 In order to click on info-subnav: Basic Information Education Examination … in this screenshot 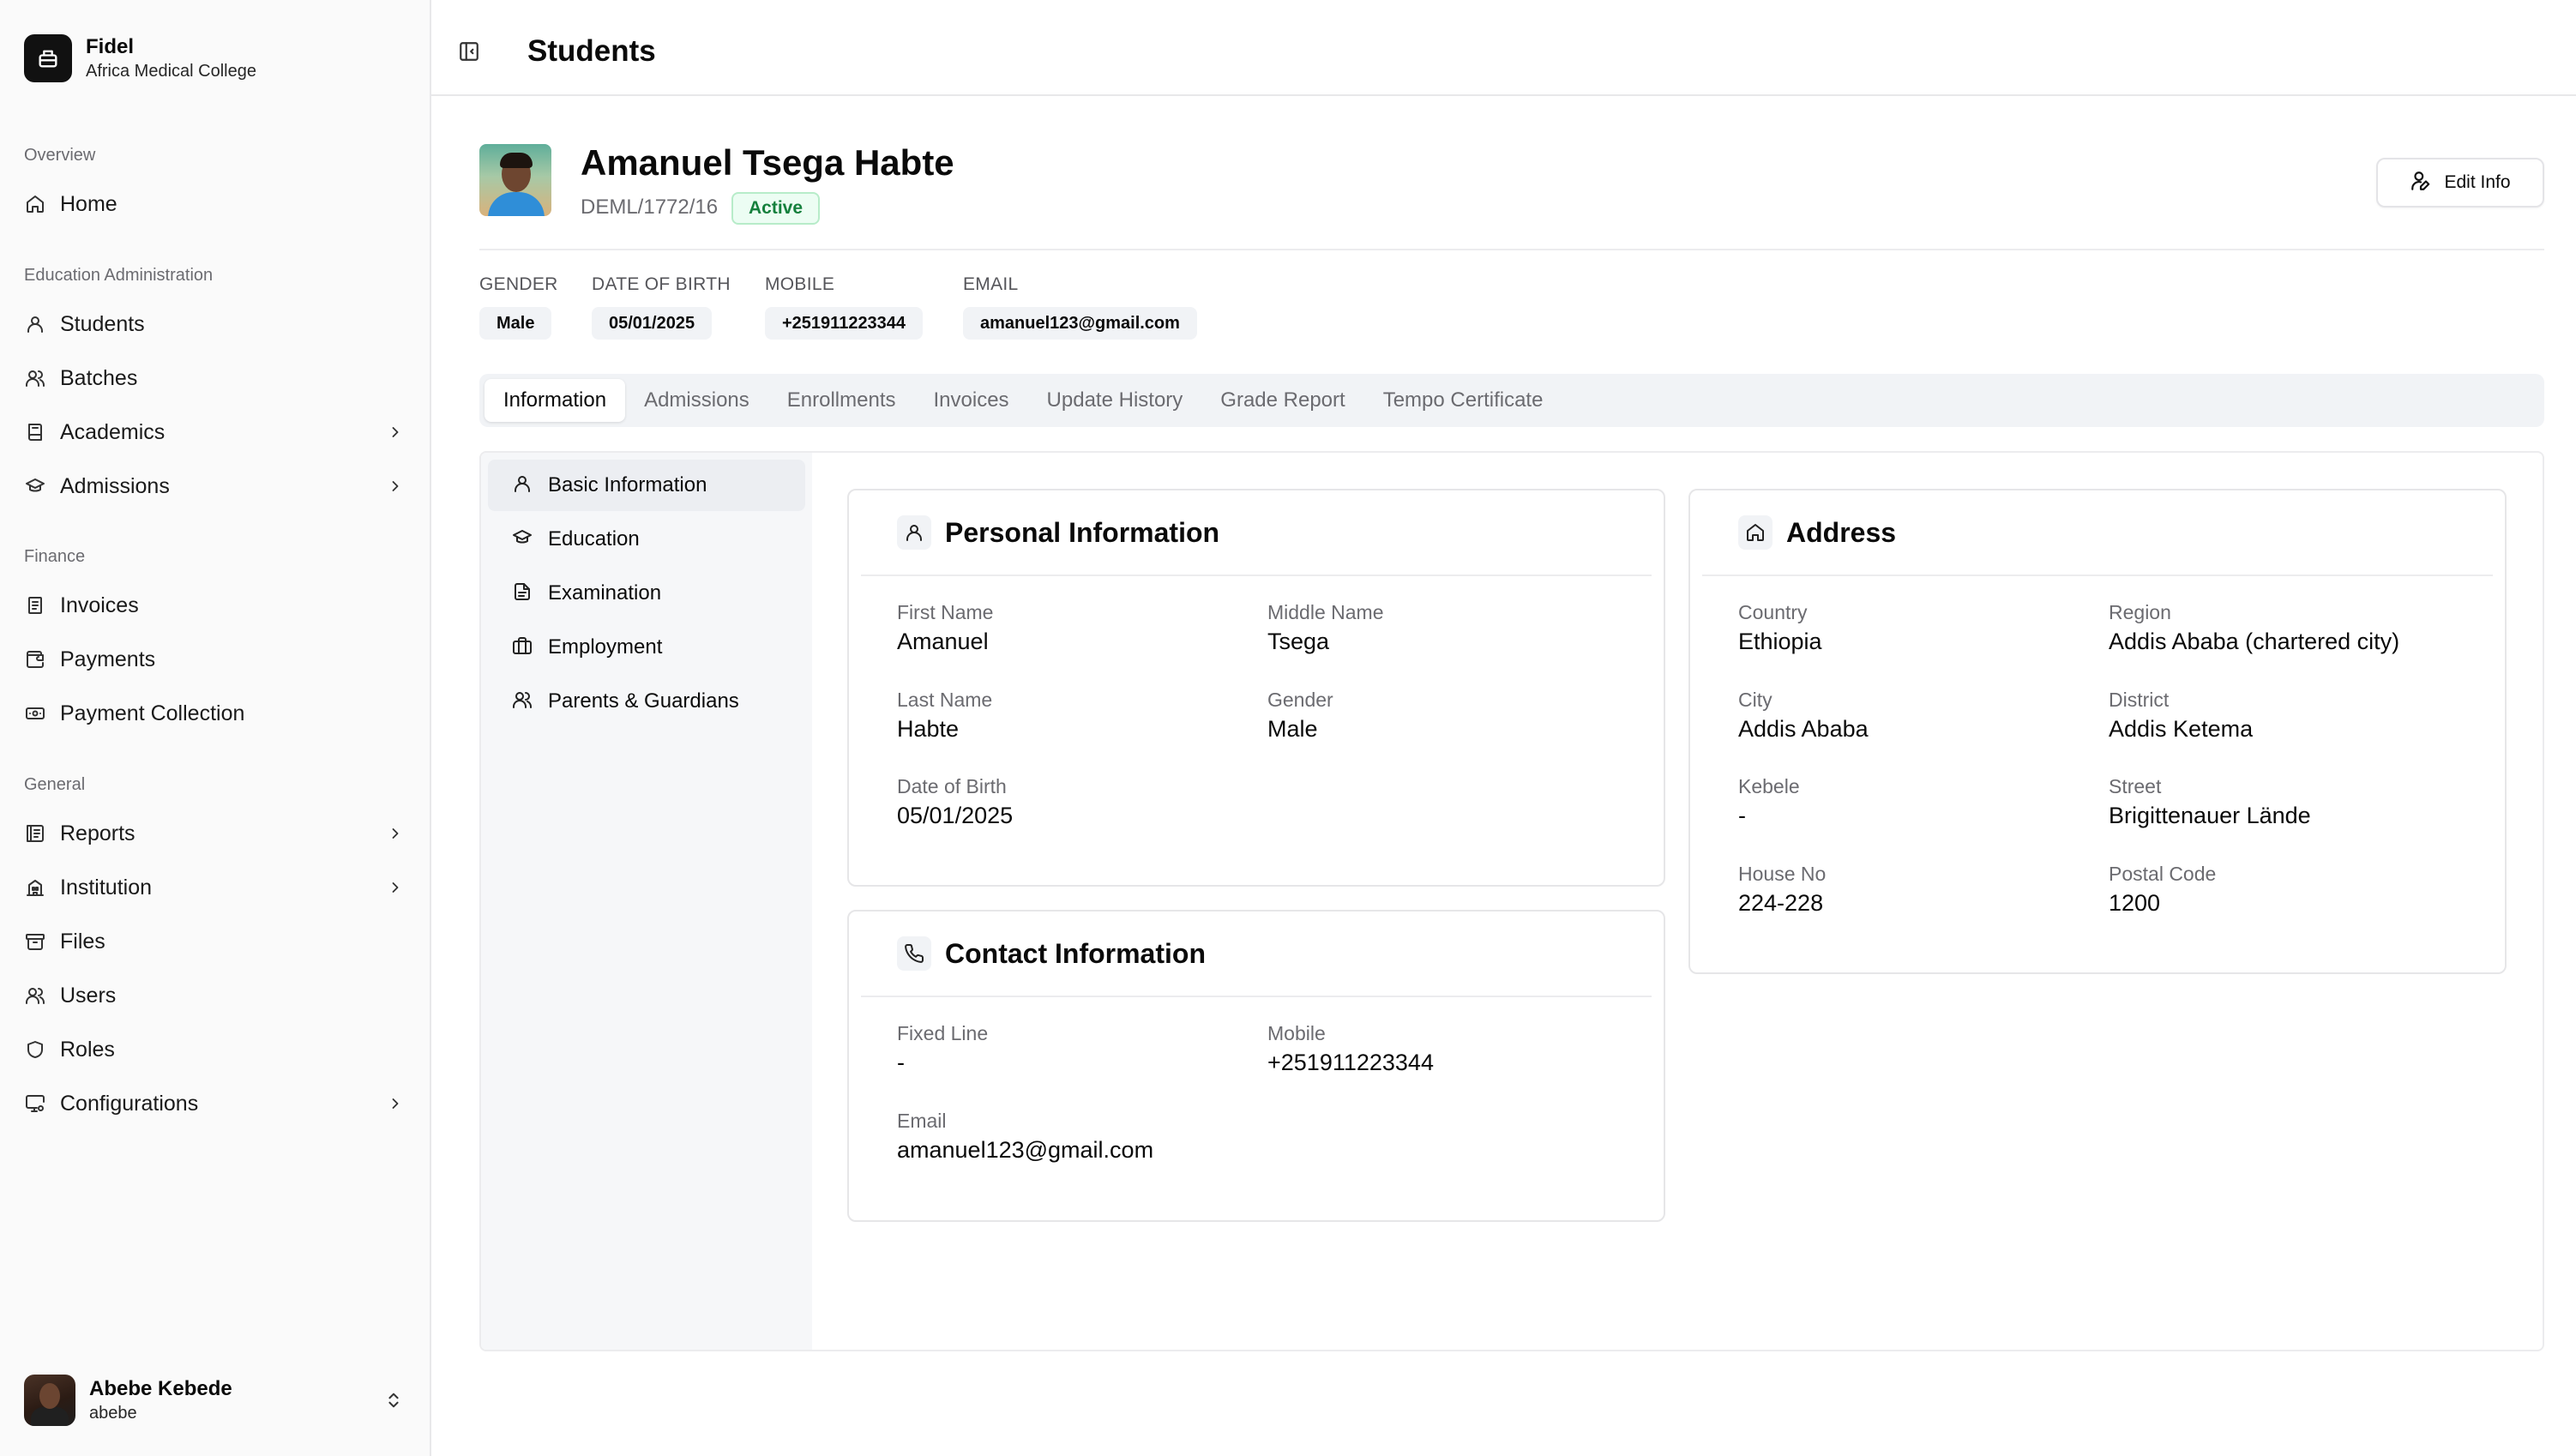, I will do `click(646, 902)`.